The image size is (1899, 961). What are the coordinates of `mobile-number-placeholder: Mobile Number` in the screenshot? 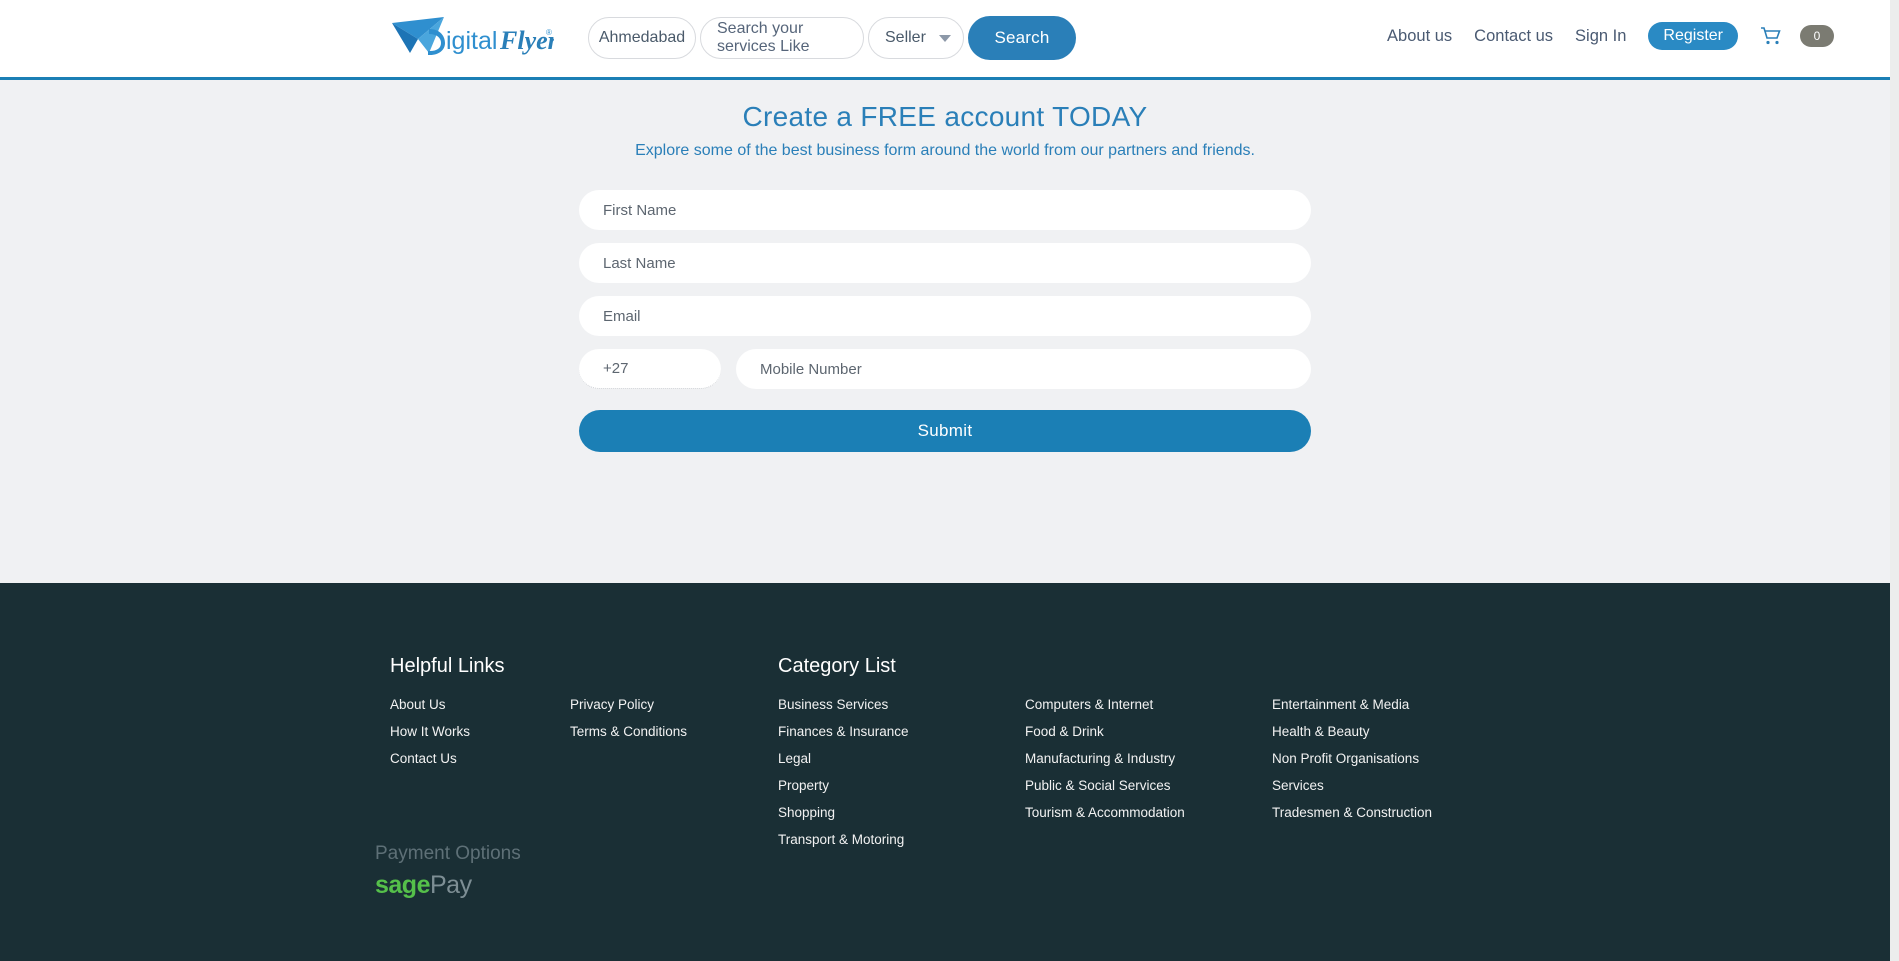 It's located at (811, 369).